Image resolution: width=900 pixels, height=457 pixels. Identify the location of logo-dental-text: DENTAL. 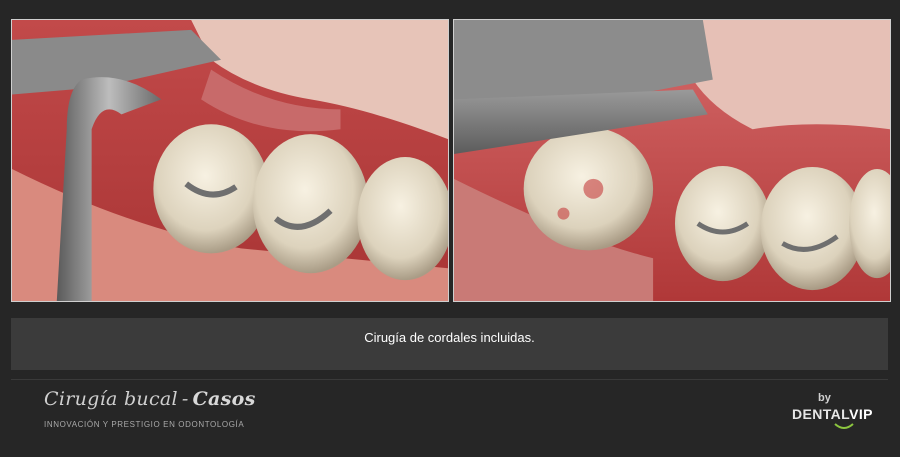
(821, 414).